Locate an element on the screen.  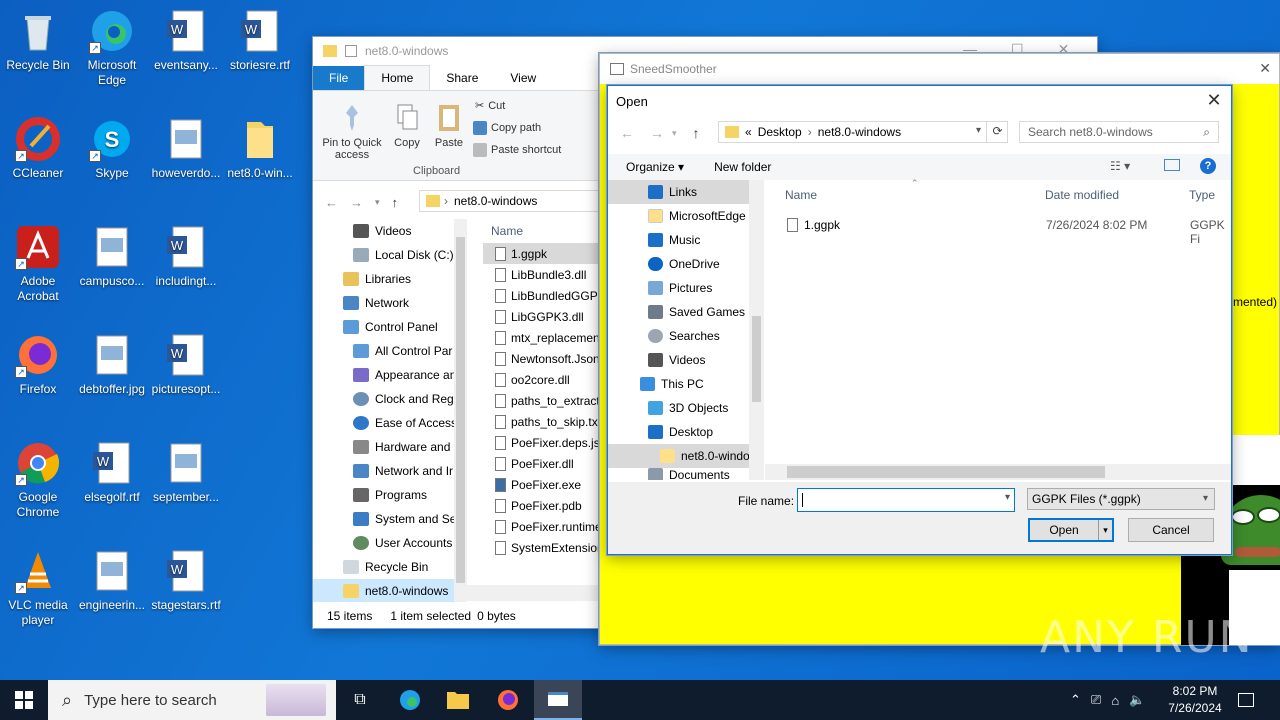
pin-quick-access-button: Pin to Quick access is located at coordinates (352, 131).